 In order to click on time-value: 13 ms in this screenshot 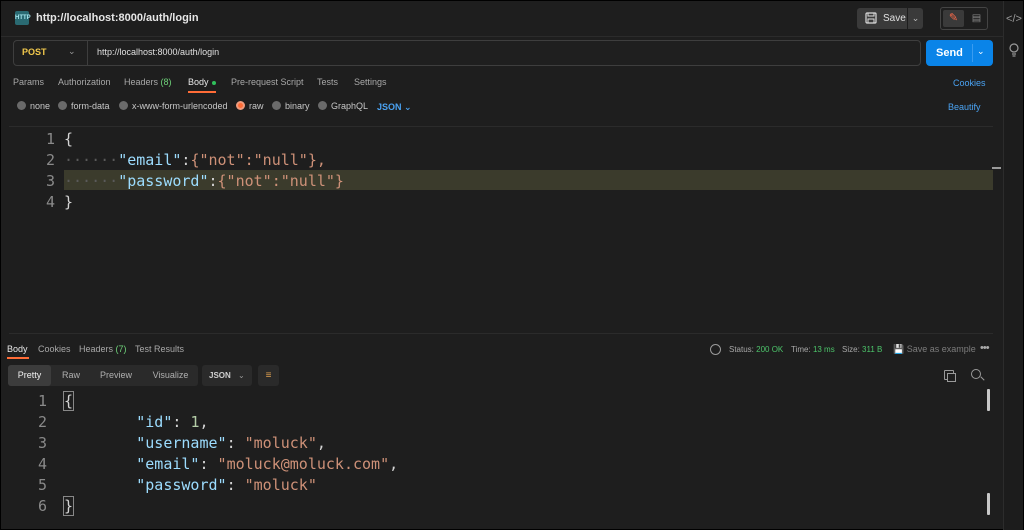, I will do `click(823, 349)`.